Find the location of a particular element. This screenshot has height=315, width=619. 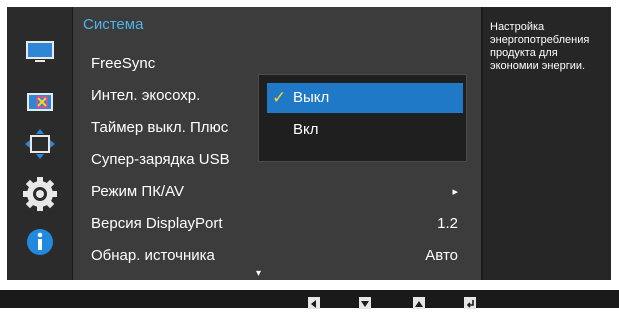

eco-saving-submenu: ✓ Выкл Вкл is located at coordinates (362, 118).